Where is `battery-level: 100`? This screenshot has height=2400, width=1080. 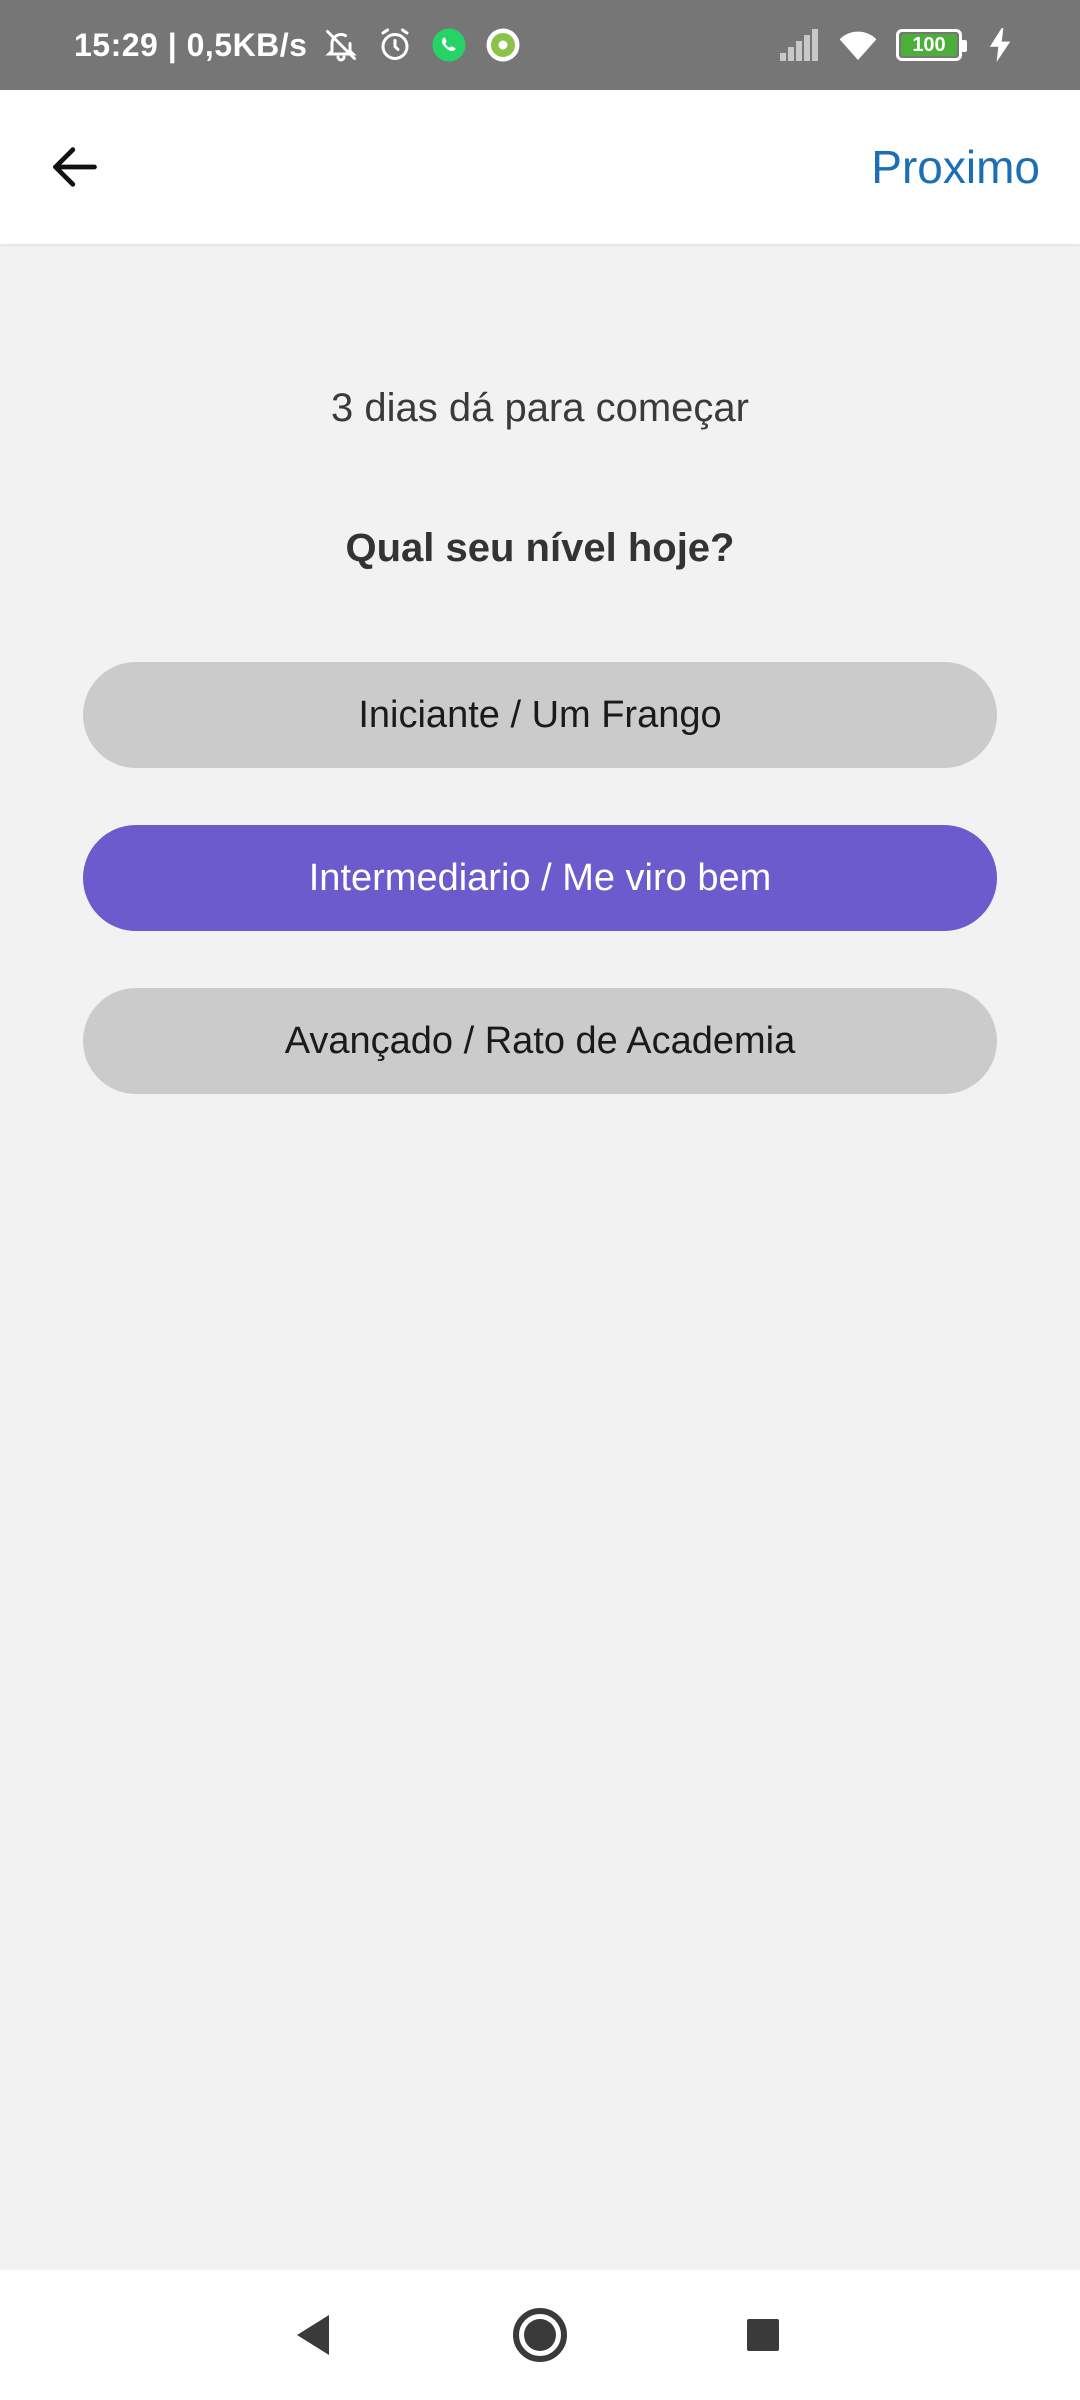
battery-level: 100 is located at coordinates (929, 45).